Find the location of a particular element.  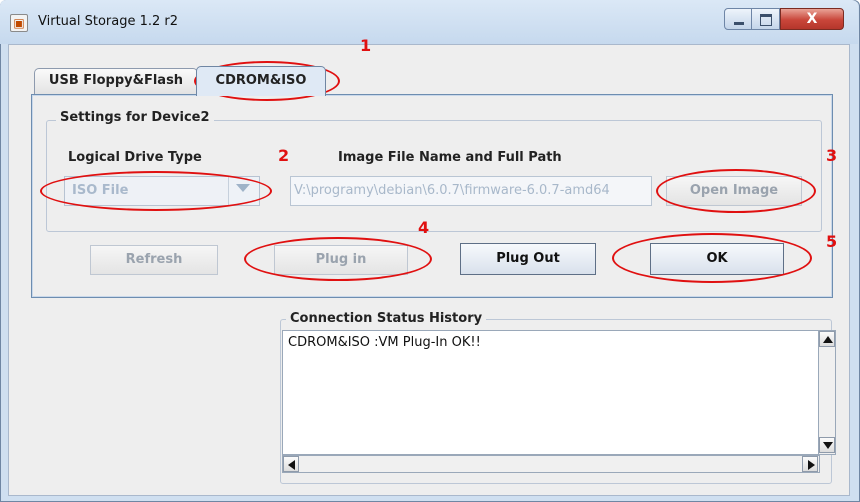

device-settings-legend: Settings for Device2 is located at coordinates (135, 117).